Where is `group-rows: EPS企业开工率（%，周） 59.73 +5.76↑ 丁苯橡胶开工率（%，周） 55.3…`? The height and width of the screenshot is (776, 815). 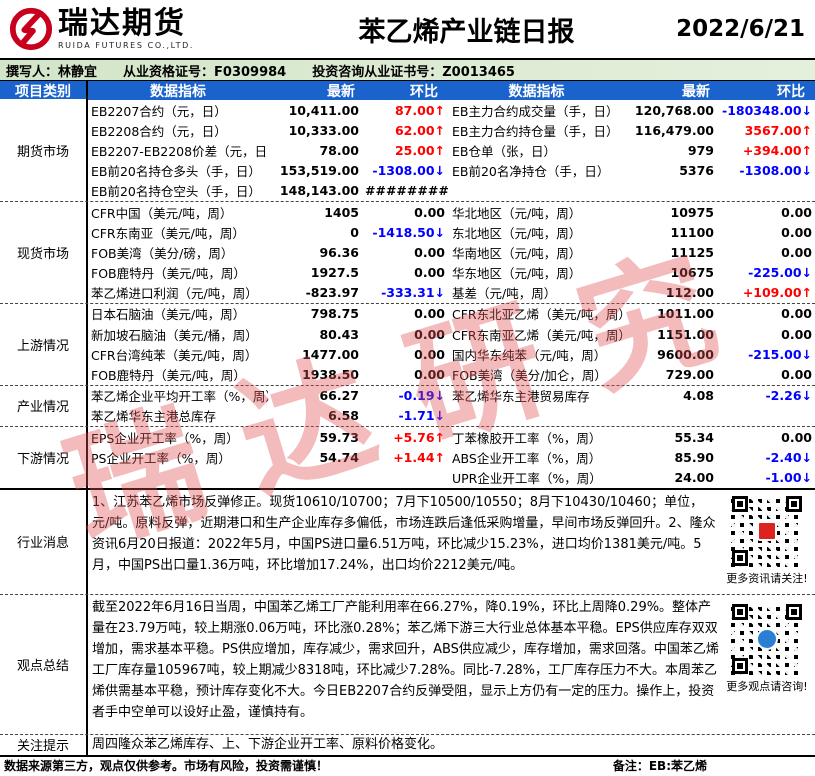 group-rows: EPS企业开工率（%，周） 59.73 +5.76↑ 丁苯橡胶开工率（%，周） 55.3… is located at coordinates (451, 457).